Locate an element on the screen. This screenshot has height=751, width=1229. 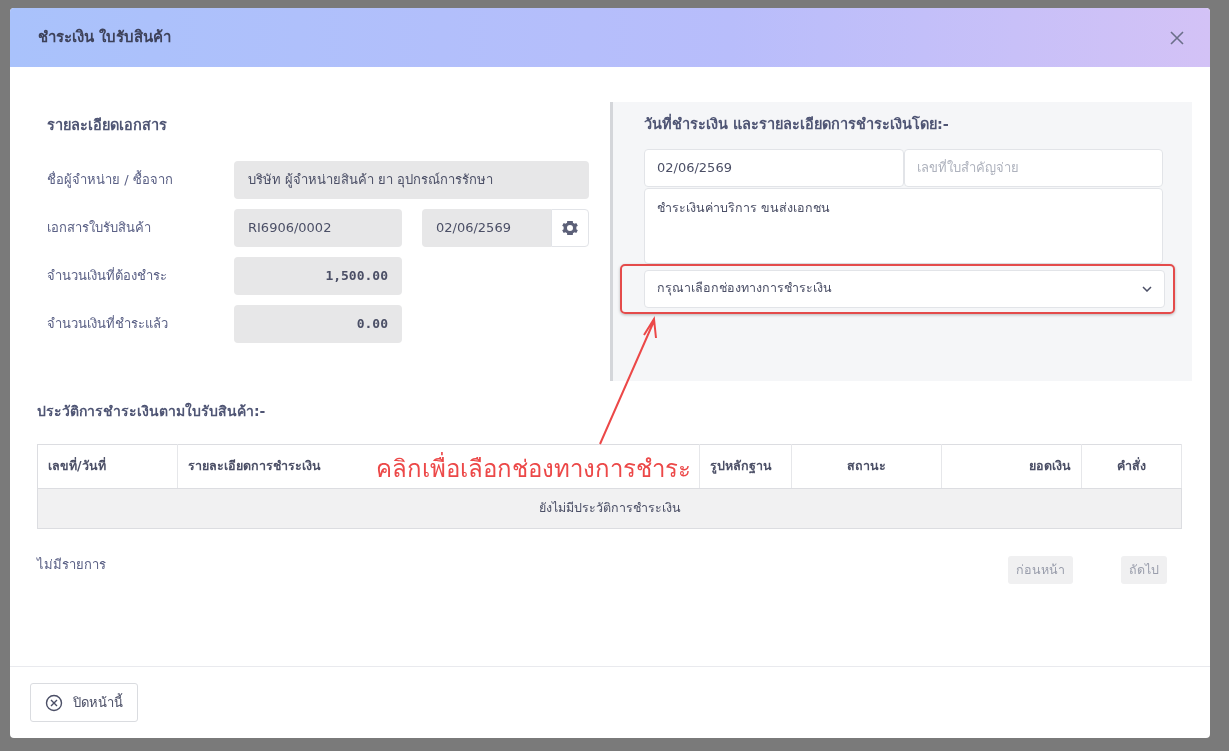
column-header: เลขที่/วันที่ is located at coordinates (107, 466).